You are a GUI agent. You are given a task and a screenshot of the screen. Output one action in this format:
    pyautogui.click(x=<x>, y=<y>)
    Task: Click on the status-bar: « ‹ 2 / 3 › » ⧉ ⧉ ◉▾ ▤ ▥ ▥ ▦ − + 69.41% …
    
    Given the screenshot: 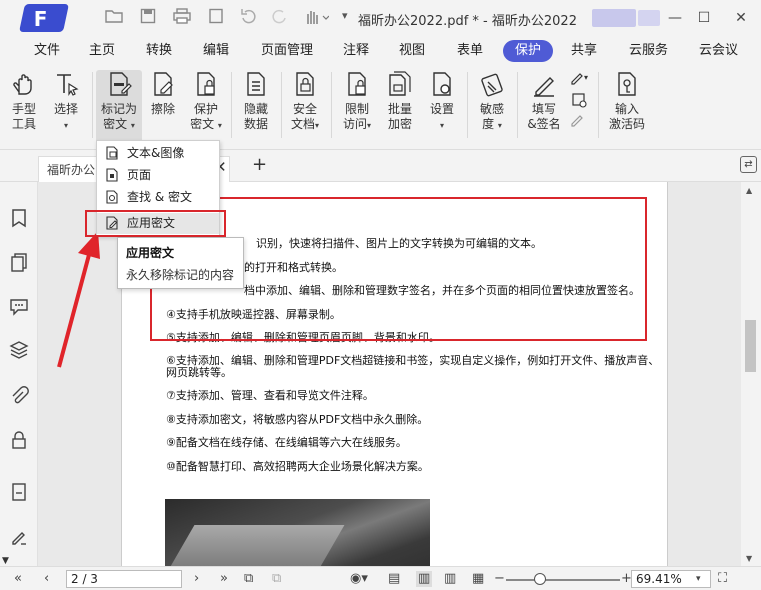 What is the action you would take?
    pyautogui.click(x=380, y=578)
    